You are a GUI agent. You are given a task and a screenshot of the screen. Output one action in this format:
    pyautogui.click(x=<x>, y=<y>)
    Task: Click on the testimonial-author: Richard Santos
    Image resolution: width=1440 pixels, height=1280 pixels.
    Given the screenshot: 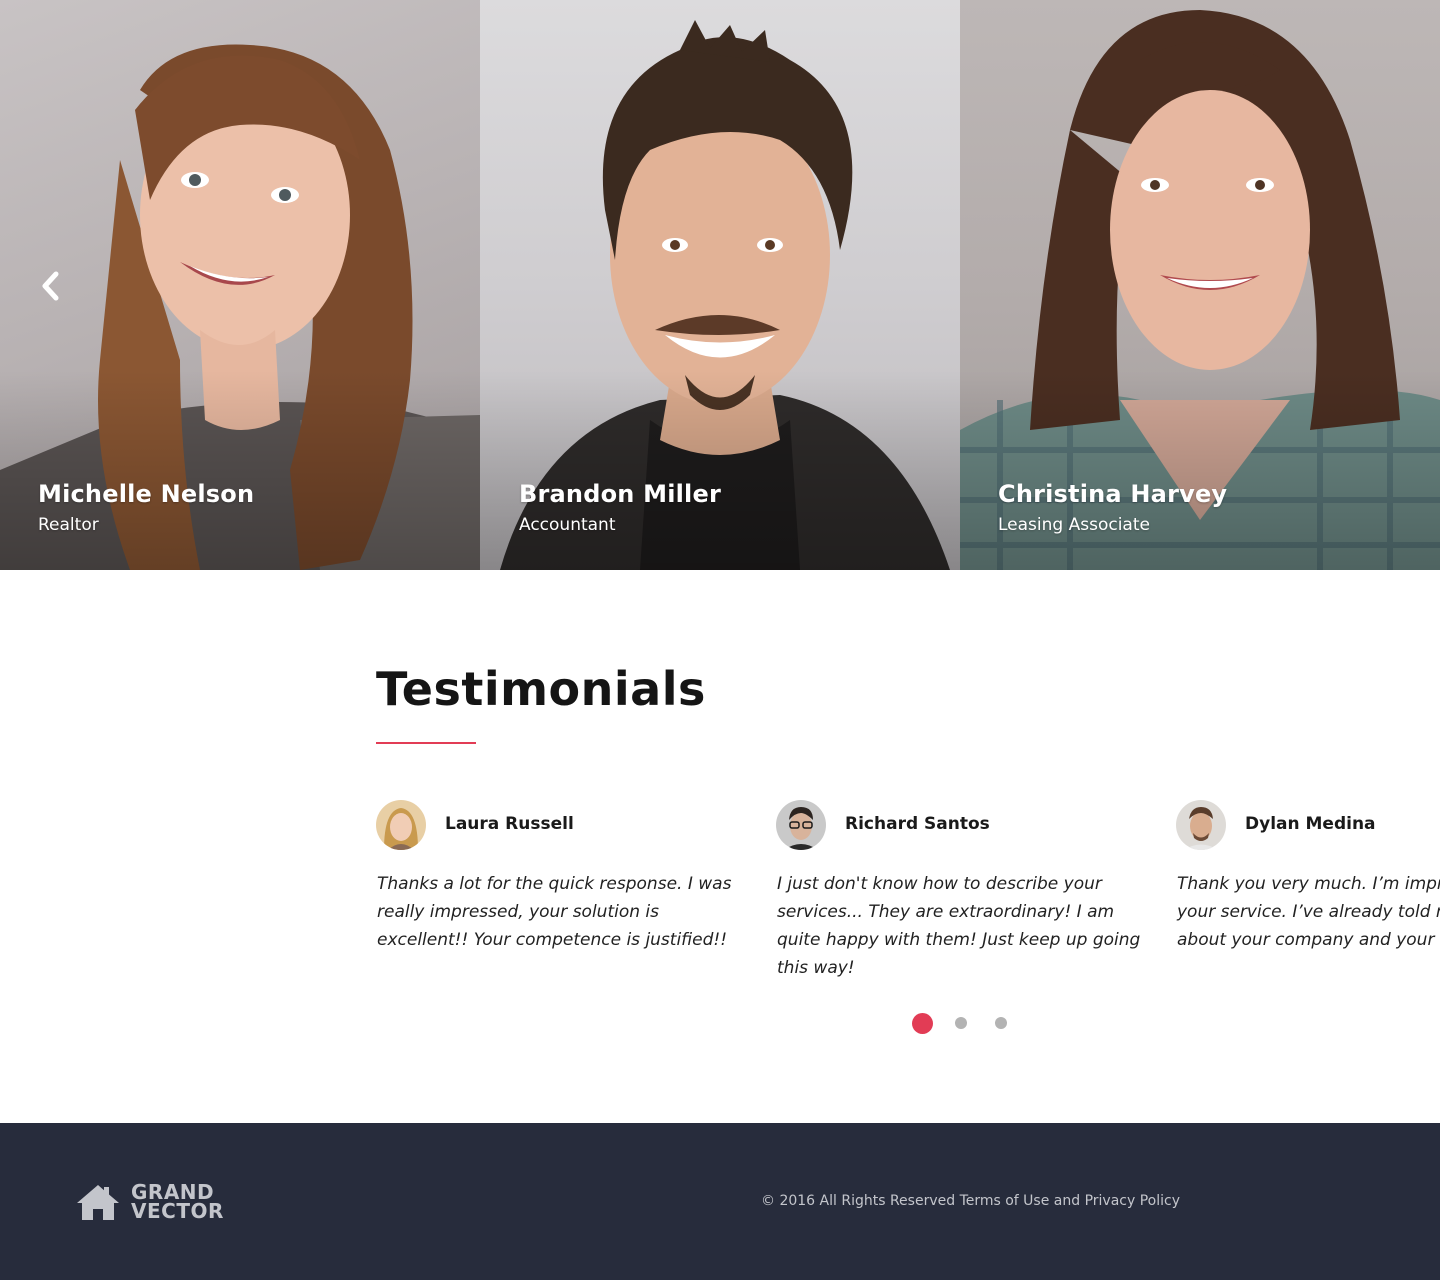 What is the action you would take?
    pyautogui.click(x=917, y=824)
    